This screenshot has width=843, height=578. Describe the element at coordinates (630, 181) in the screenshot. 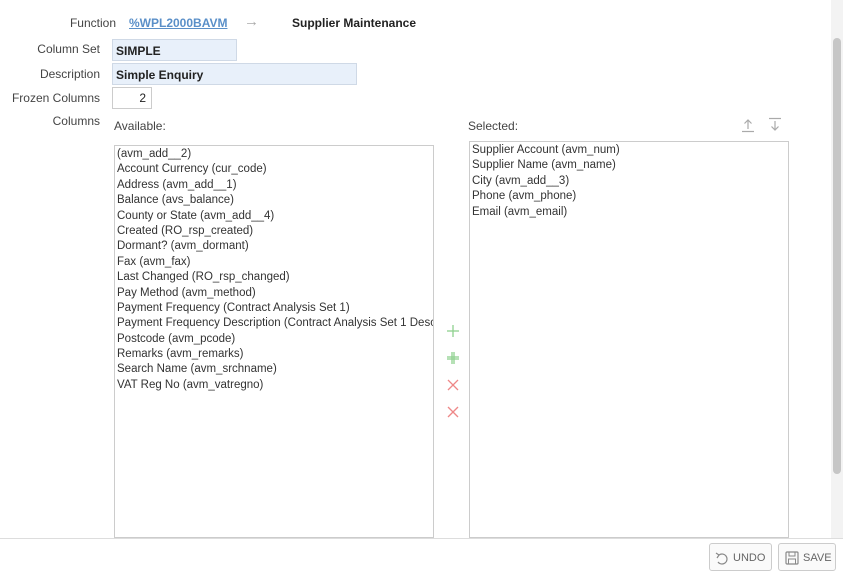

I see `selected-list-item: City (avm_add__3)` at that location.